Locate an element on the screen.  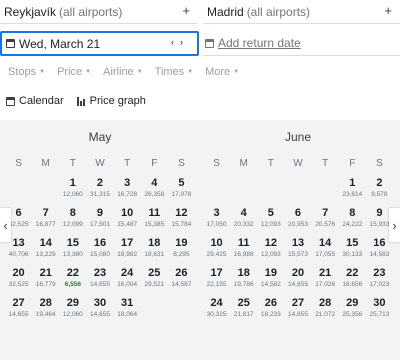
day-price: 20,953 is located at coordinates (298, 224).